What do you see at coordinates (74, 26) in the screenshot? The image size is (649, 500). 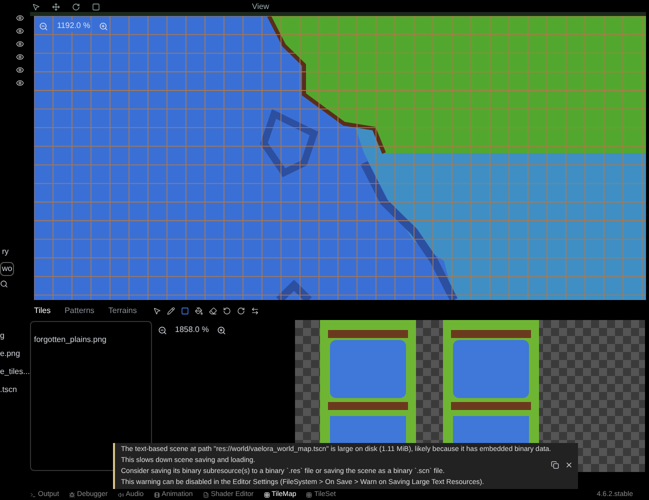 I see `zoom-level: 1192.0 %` at bounding box center [74, 26].